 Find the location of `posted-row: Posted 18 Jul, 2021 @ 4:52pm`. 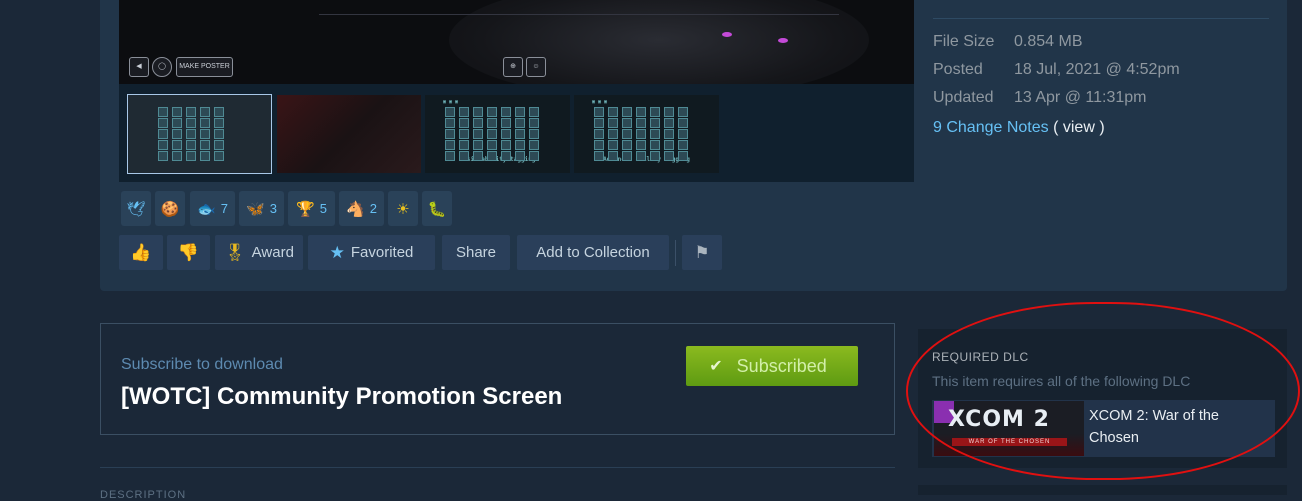

posted-row: Posted 18 Jul, 2021 @ 4:52pm is located at coordinates (1056, 70).